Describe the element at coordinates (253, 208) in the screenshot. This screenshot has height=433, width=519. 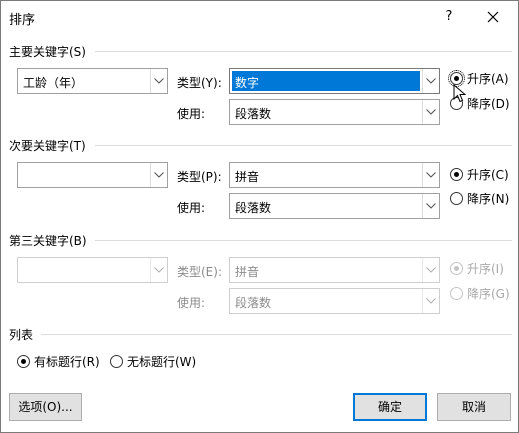
I see `secondary-using-value: 段落数` at that location.